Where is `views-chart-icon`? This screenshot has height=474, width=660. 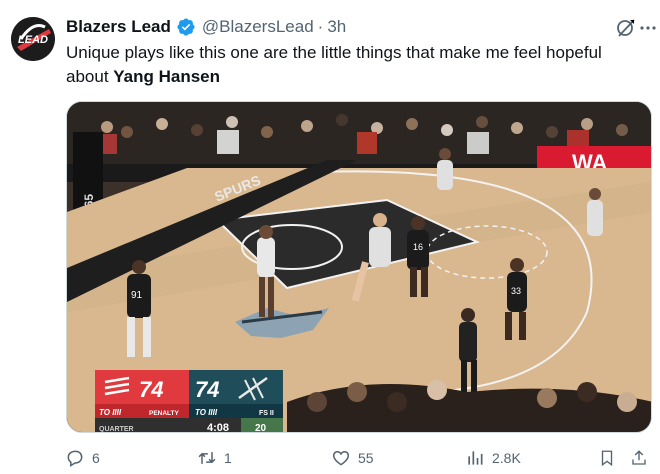
views-chart-icon is located at coordinates (475, 458).